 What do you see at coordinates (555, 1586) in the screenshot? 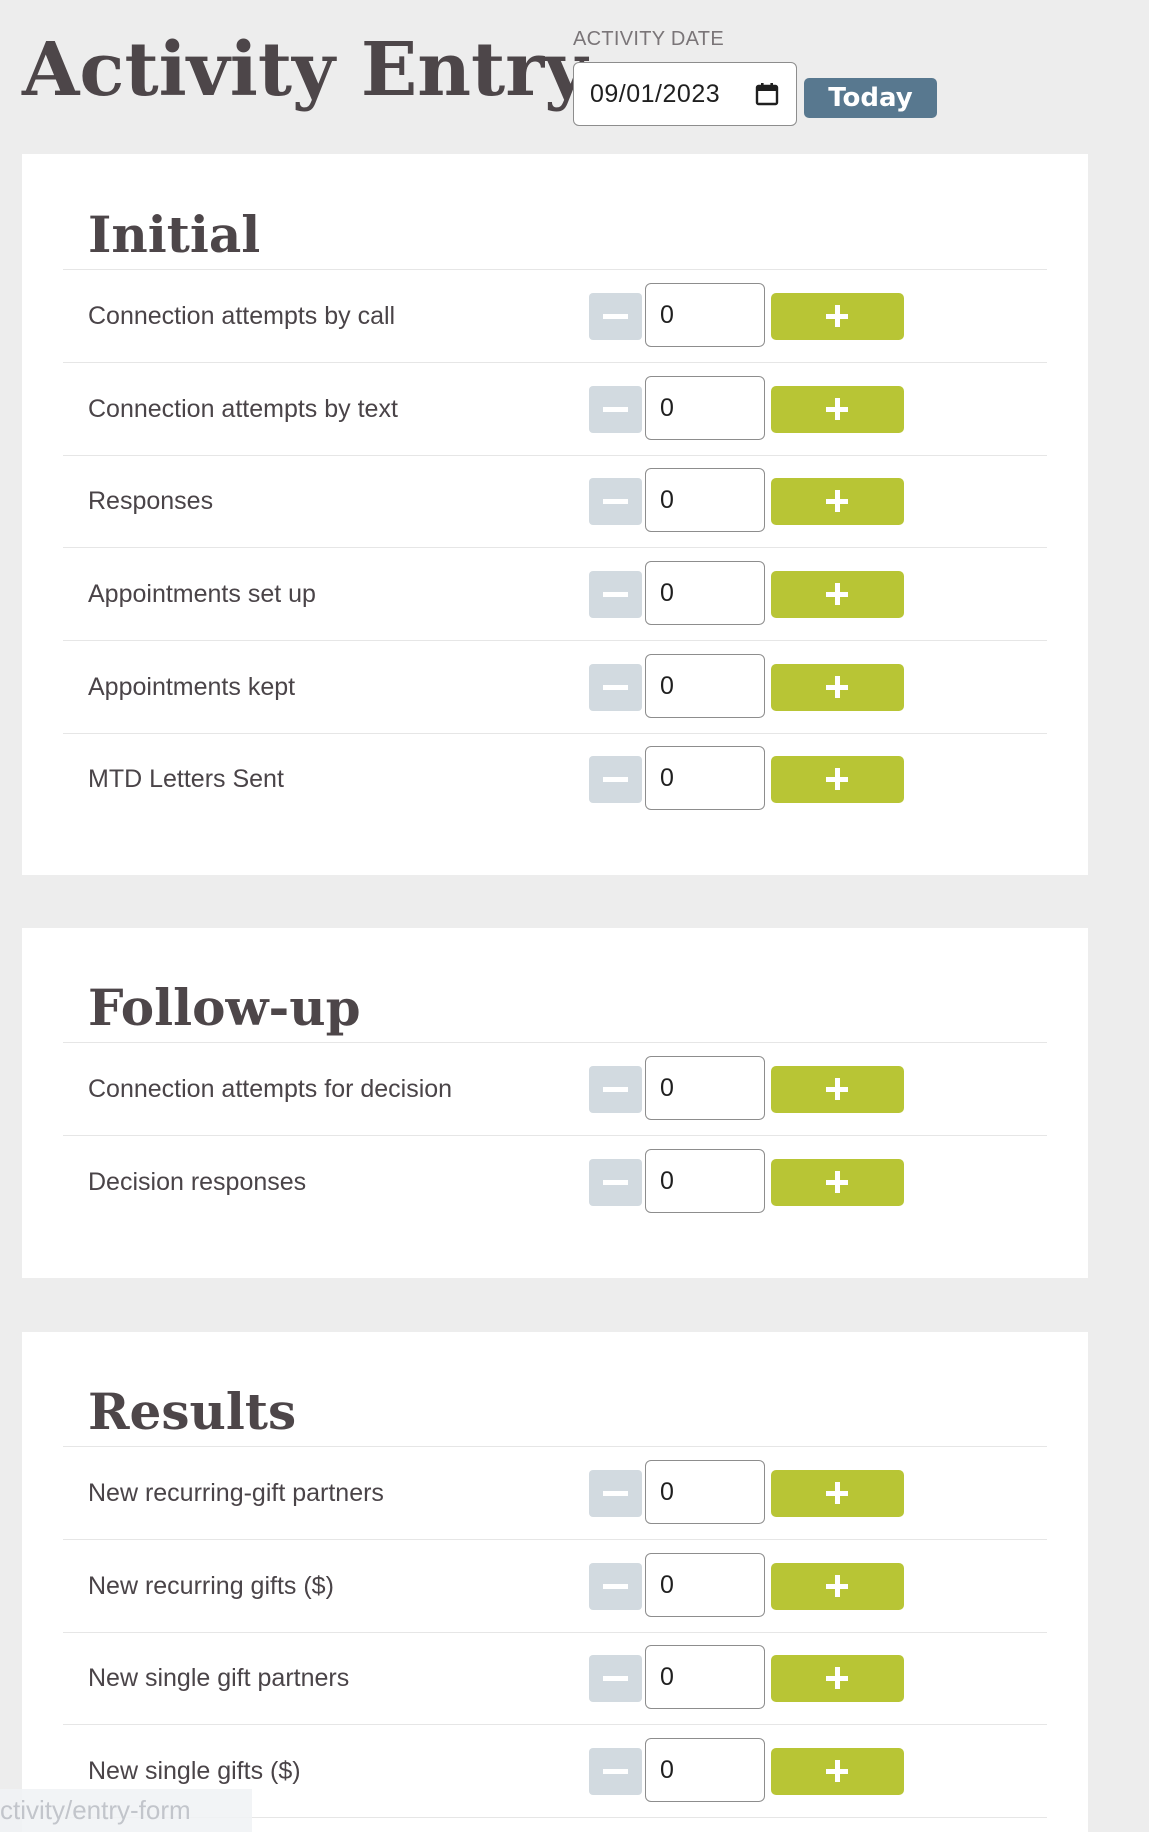
I see `counter-row-new-recurring-gifts: New recurring gifts ($)` at bounding box center [555, 1586].